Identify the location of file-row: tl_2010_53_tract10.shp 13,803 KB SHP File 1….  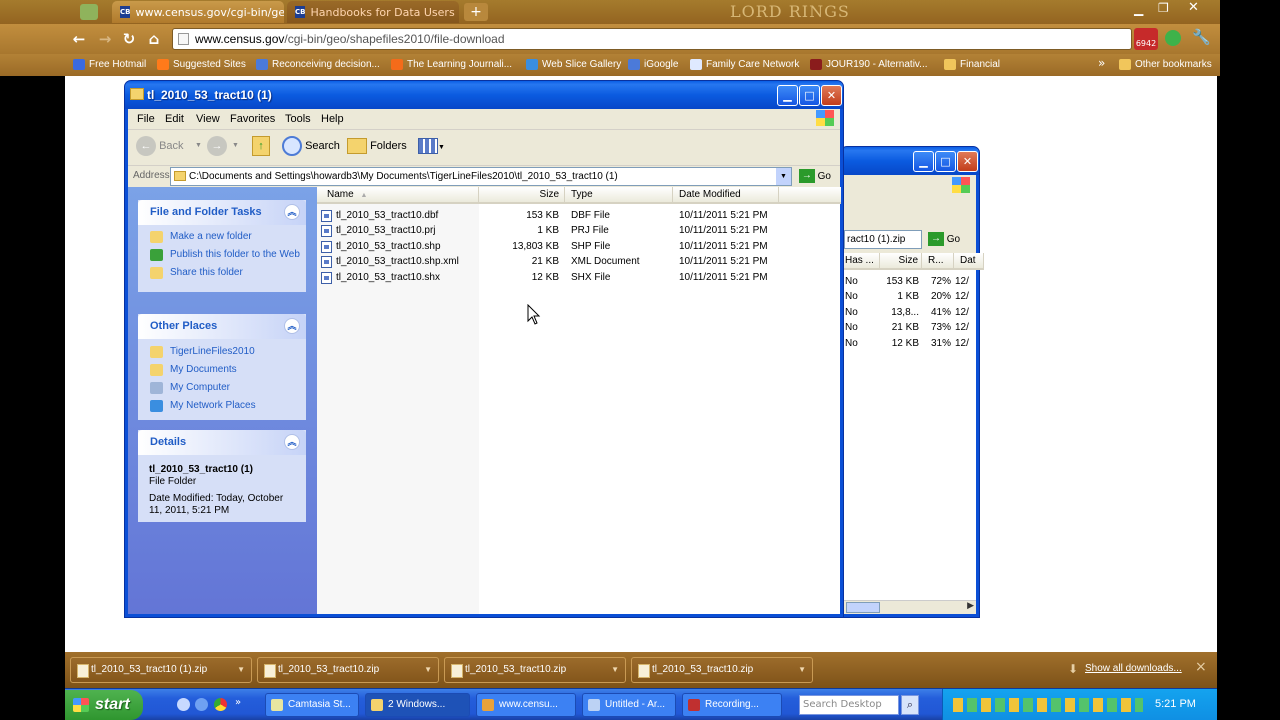
(579, 246).